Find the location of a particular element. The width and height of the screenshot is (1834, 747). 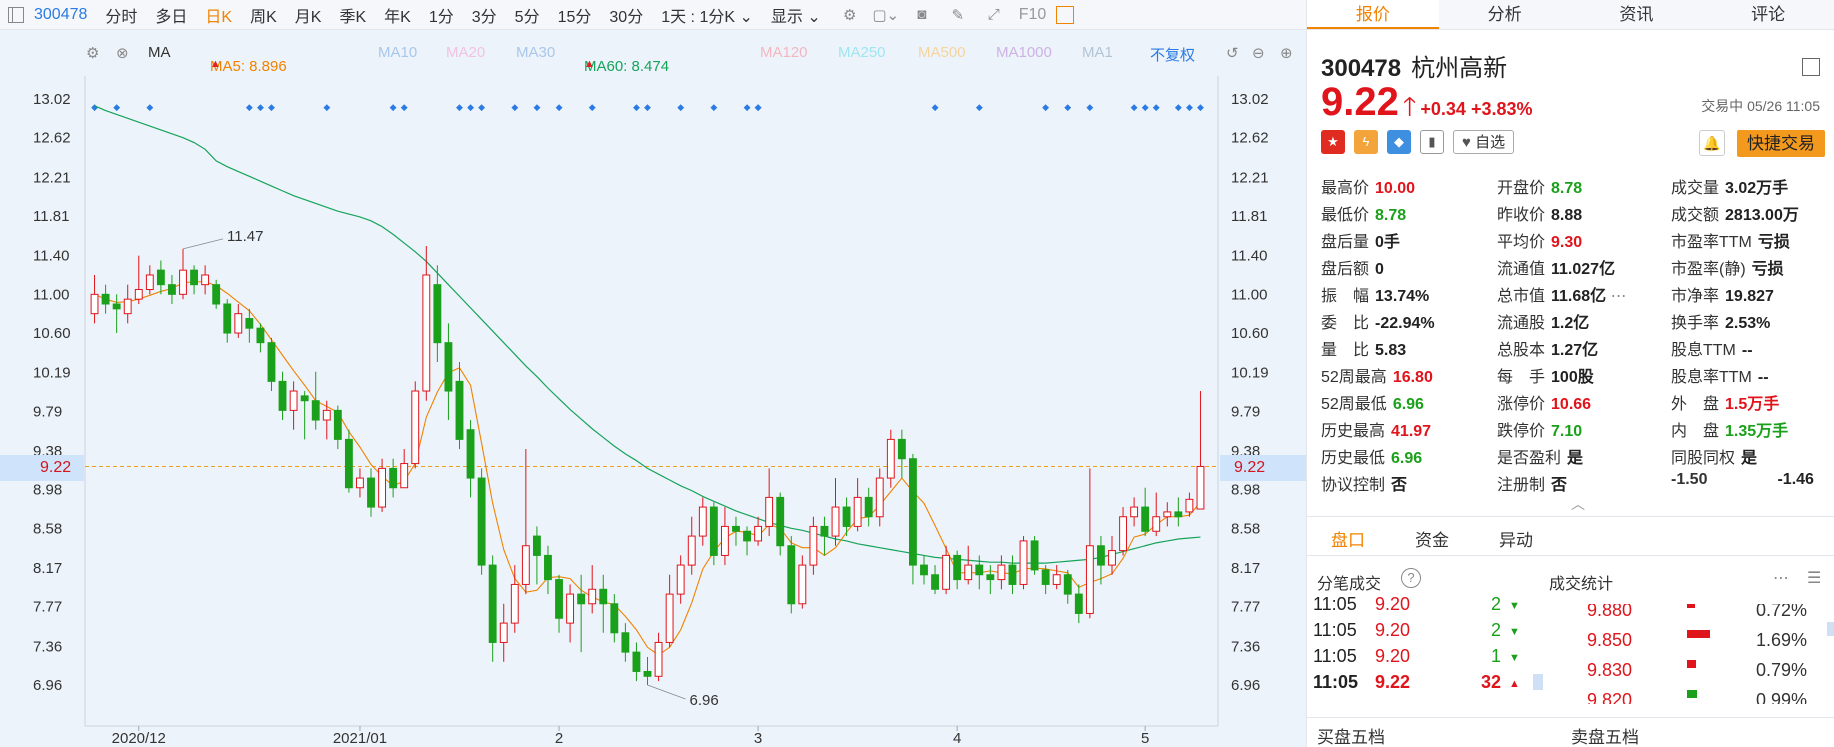

quote-tabs: 报价 分析 资讯 评论 is located at coordinates (1570, 15).